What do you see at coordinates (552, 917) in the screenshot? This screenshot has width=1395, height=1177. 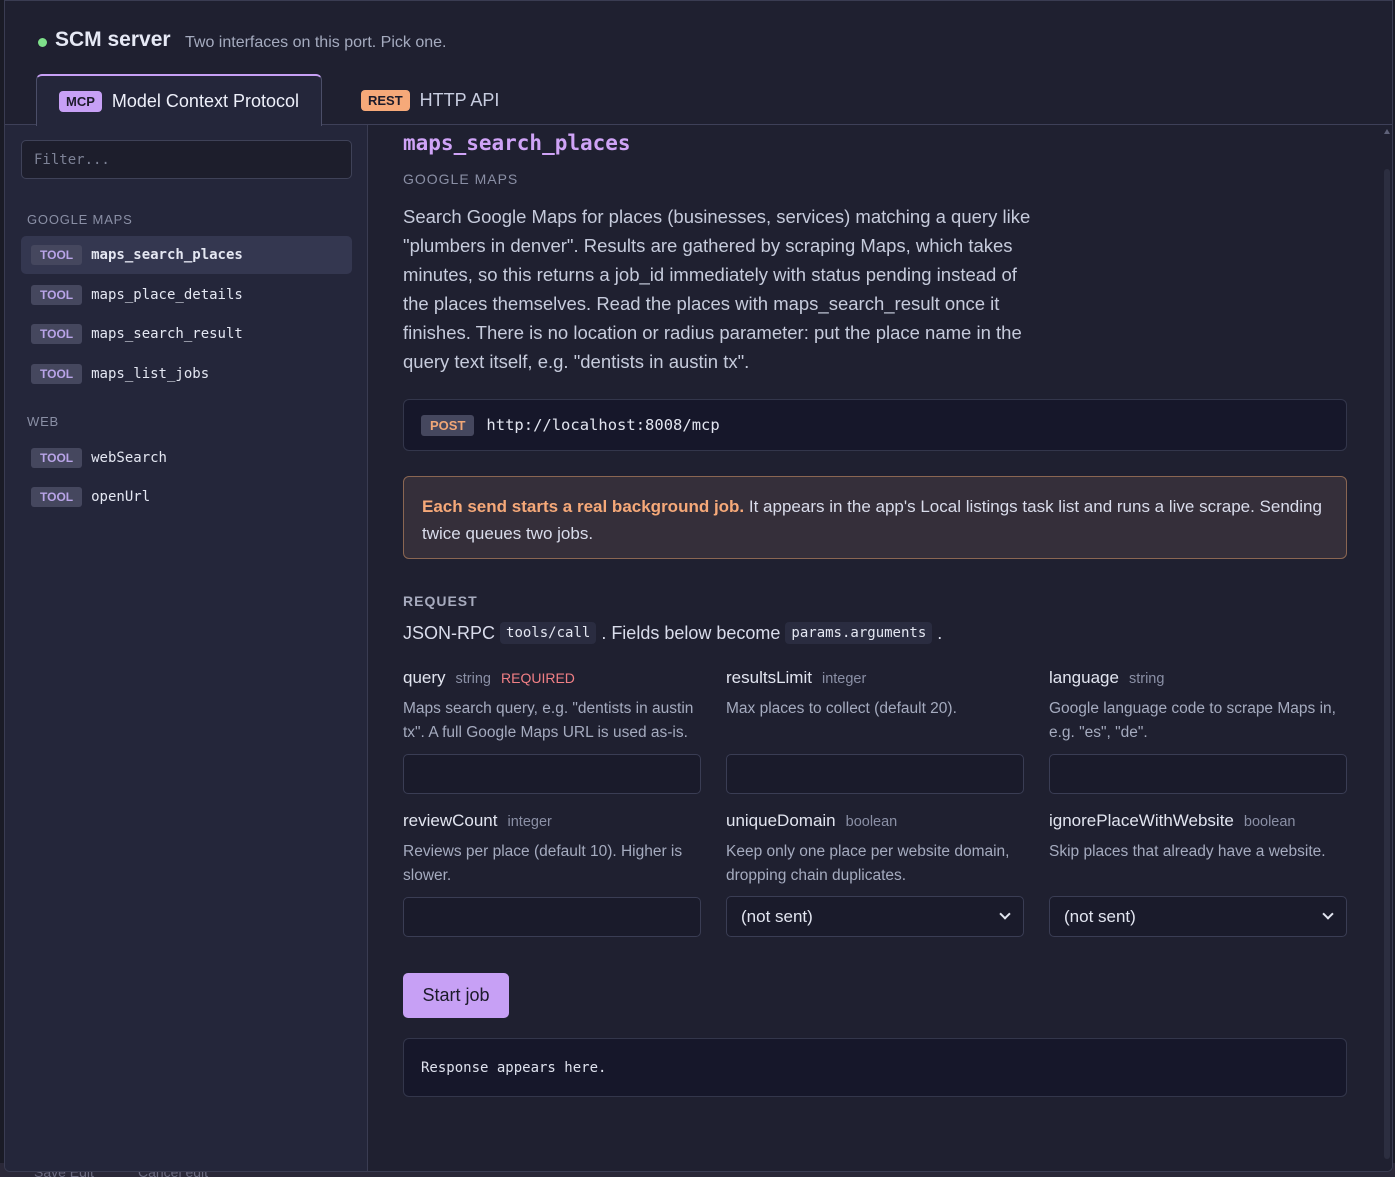 I see `review-count-input` at bounding box center [552, 917].